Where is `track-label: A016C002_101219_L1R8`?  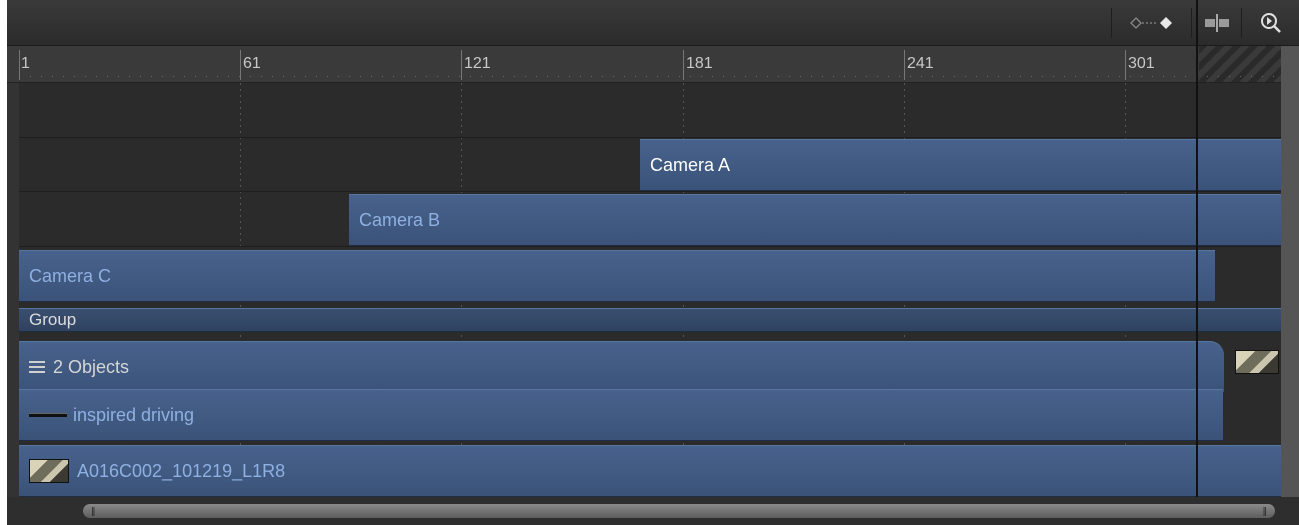
track-label: A016C002_101219_L1R8 is located at coordinates (181, 470).